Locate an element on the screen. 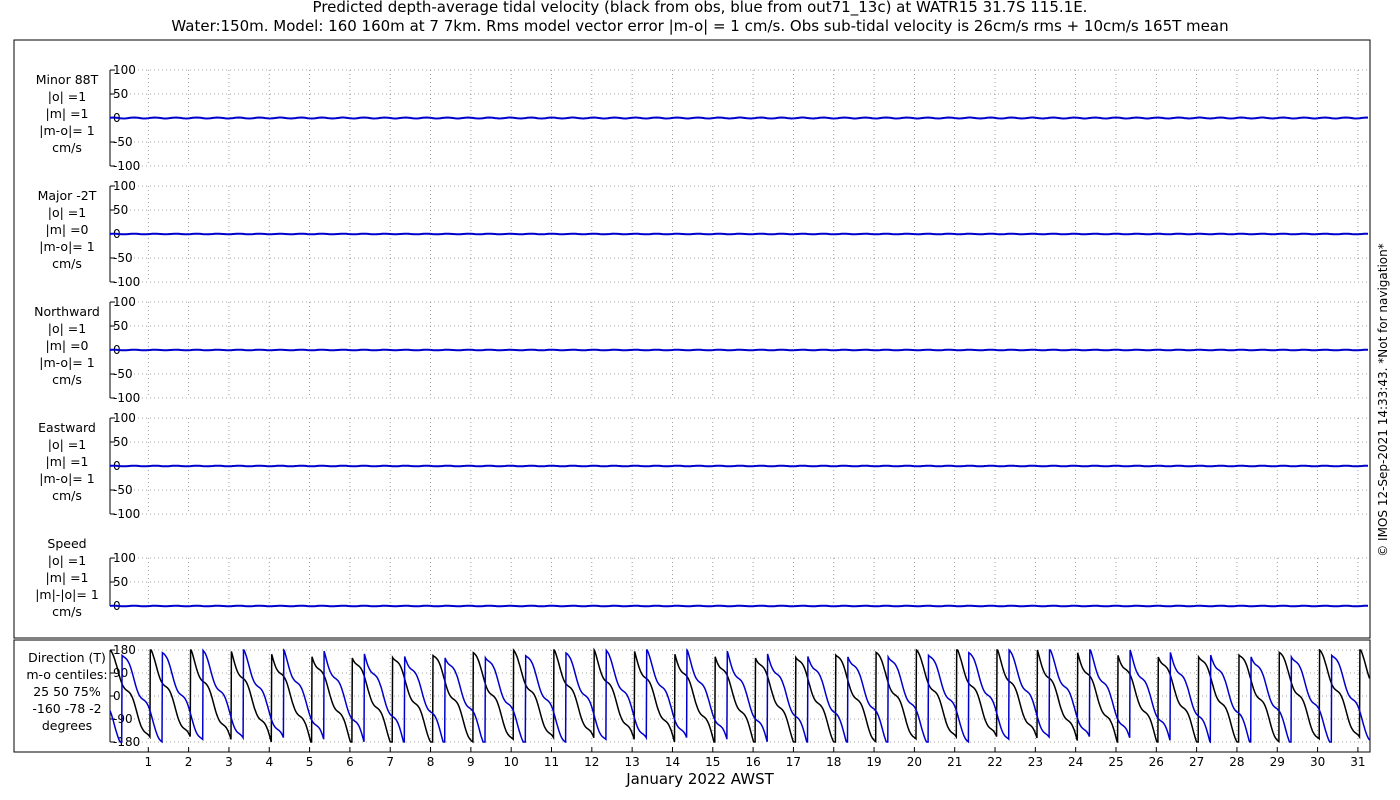 This screenshot has height=800, width=1400. x-tick-label: 26 is located at coordinates (1156, 762).